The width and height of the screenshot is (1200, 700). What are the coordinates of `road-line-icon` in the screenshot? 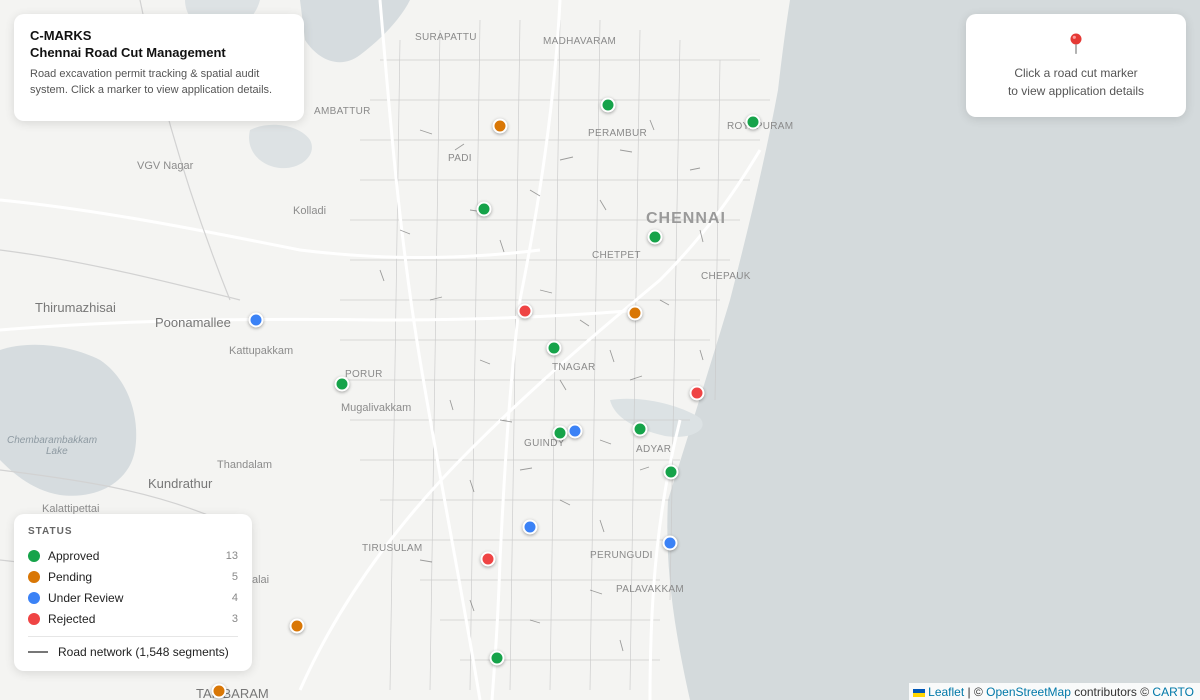 It's located at (38, 652).